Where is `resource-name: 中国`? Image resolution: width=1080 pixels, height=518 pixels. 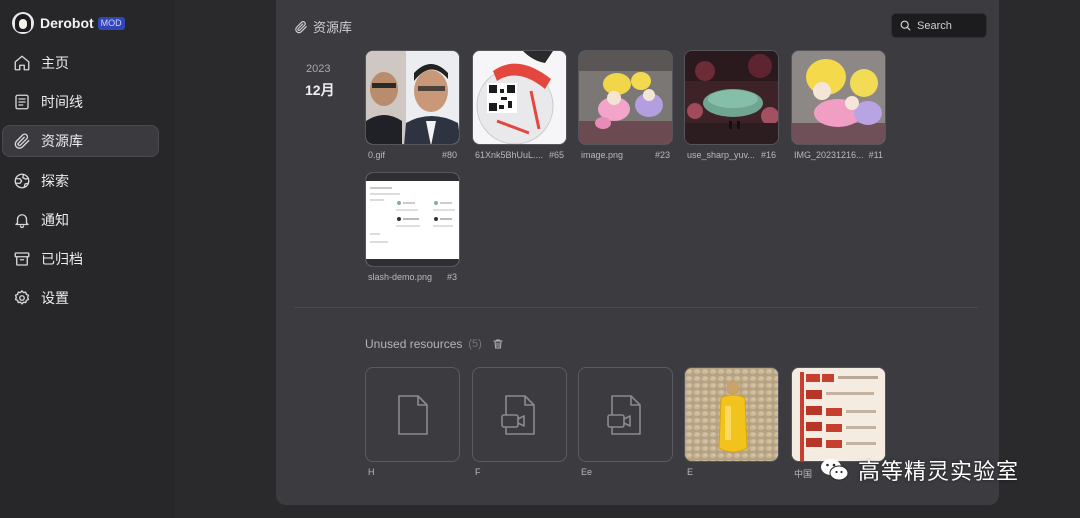
resource-name: 中国 is located at coordinates (803, 474).